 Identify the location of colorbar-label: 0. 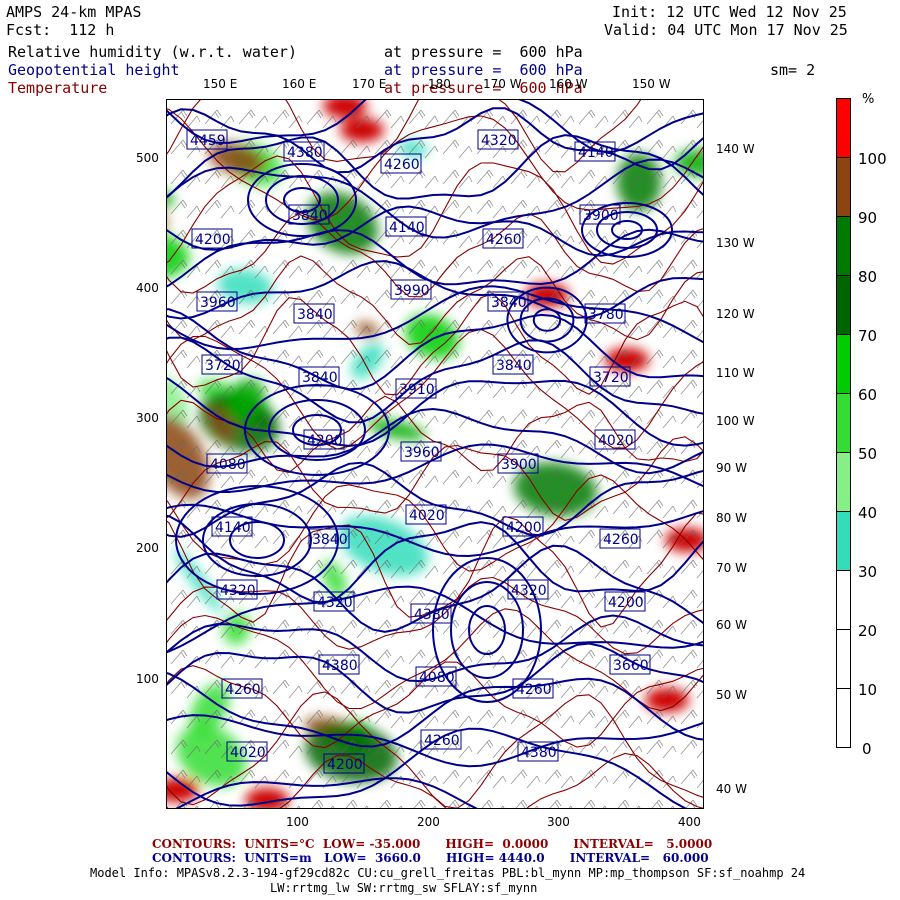
(867, 749).